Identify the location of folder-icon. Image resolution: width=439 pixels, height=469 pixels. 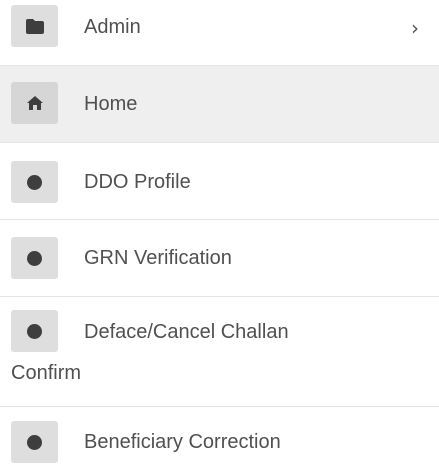
(34, 26).